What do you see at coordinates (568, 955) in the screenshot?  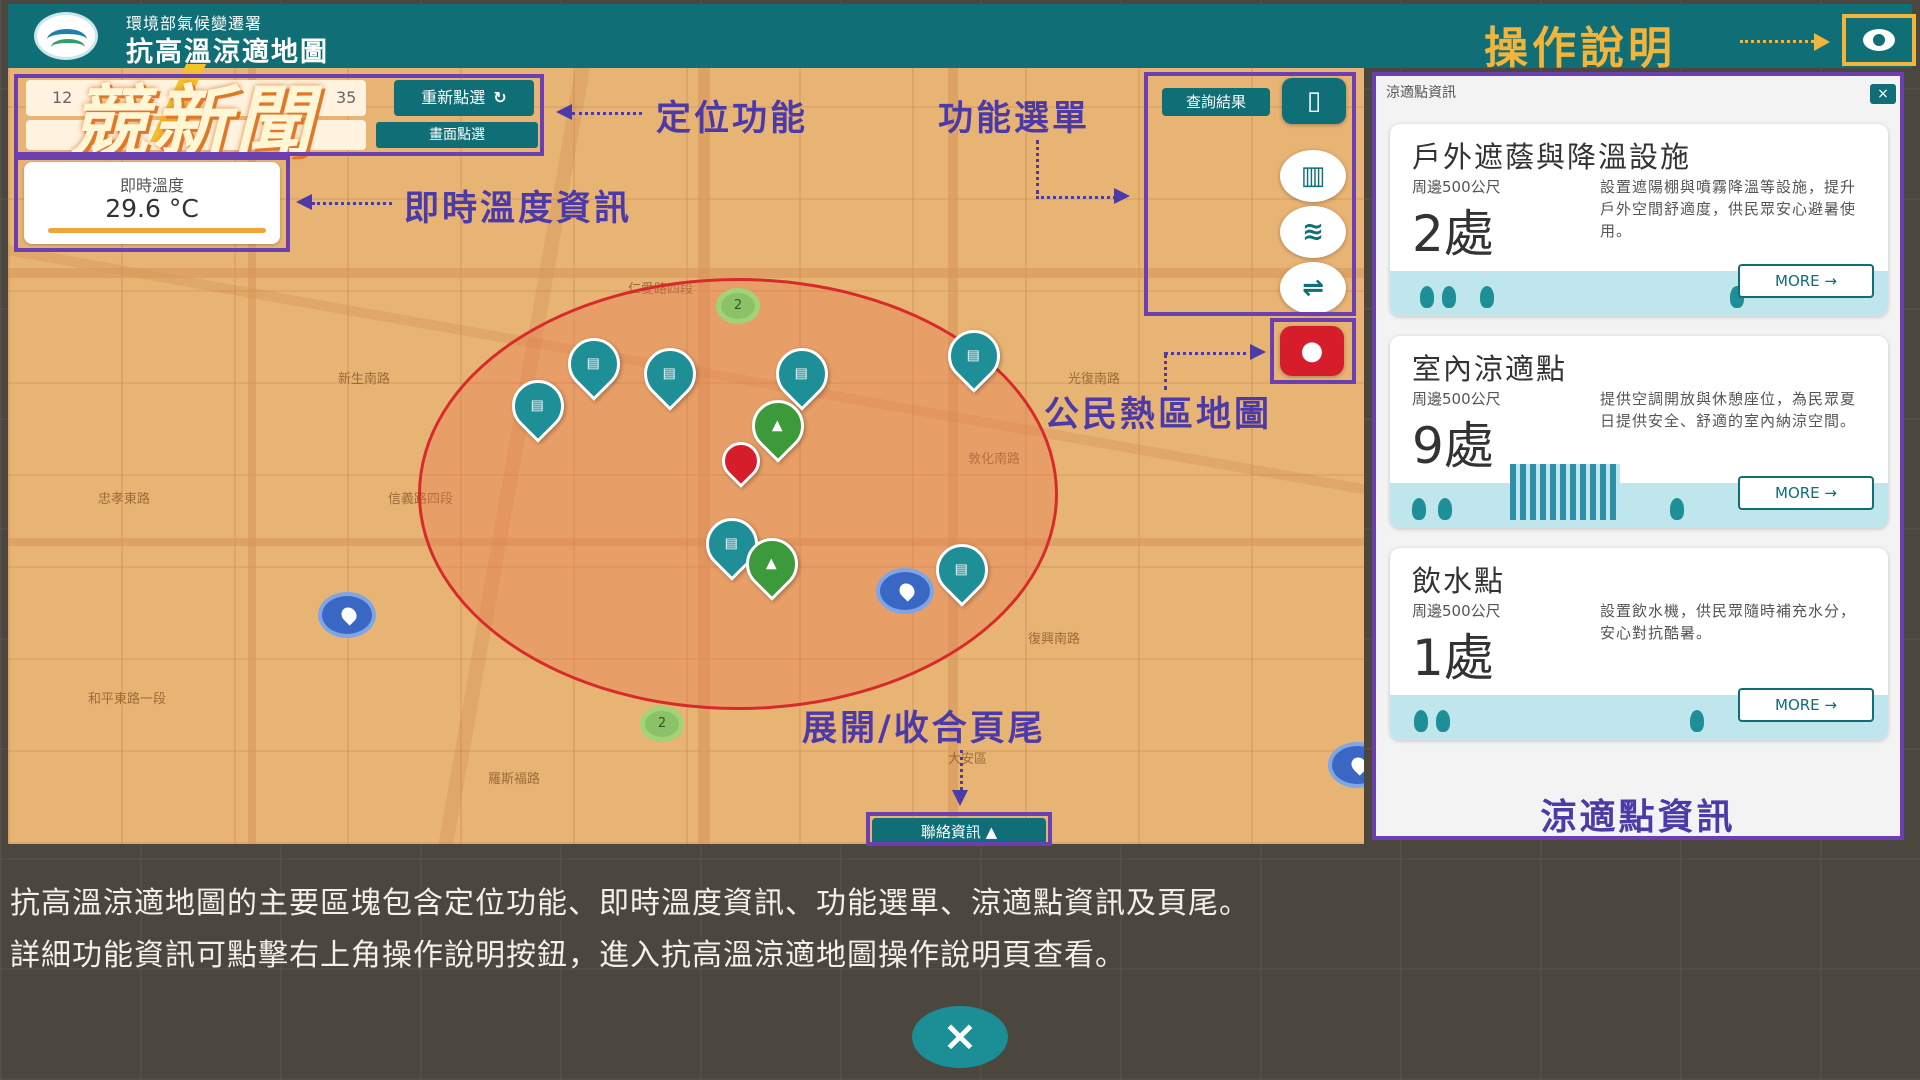 I see `tutorial-caption-line2: 詳細功能資訊可點擊右上角操作說明按鈕，進入抗高溫涼適地圖操作說明頁查看。` at bounding box center [568, 955].